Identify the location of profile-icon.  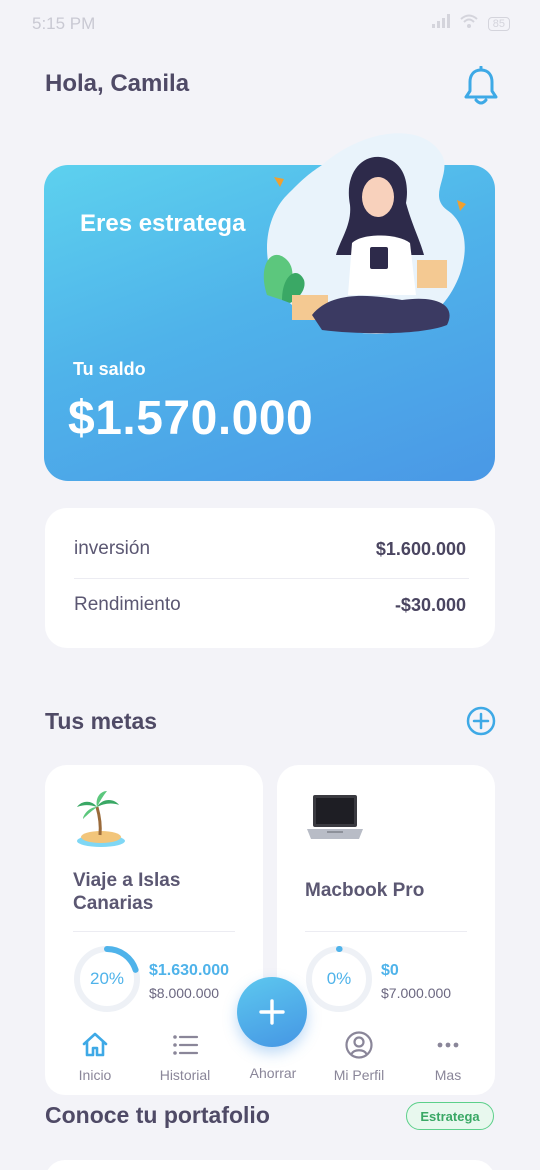
(359, 1045).